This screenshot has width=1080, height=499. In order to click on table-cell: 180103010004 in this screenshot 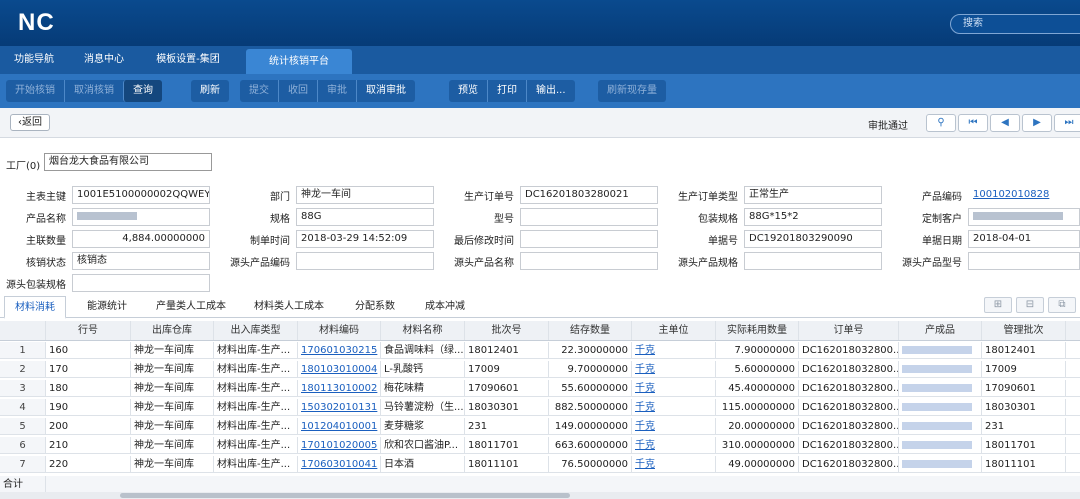, I will do `click(339, 369)`.